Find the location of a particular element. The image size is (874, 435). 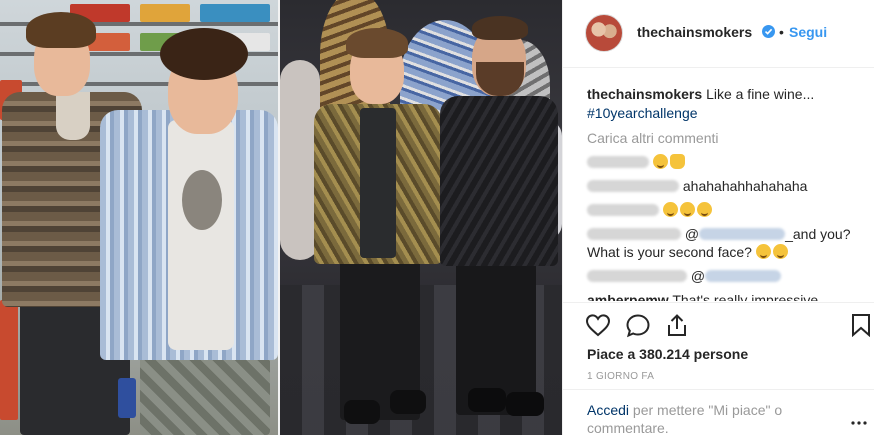

verified-badge-icon is located at coordinates (768, 31).